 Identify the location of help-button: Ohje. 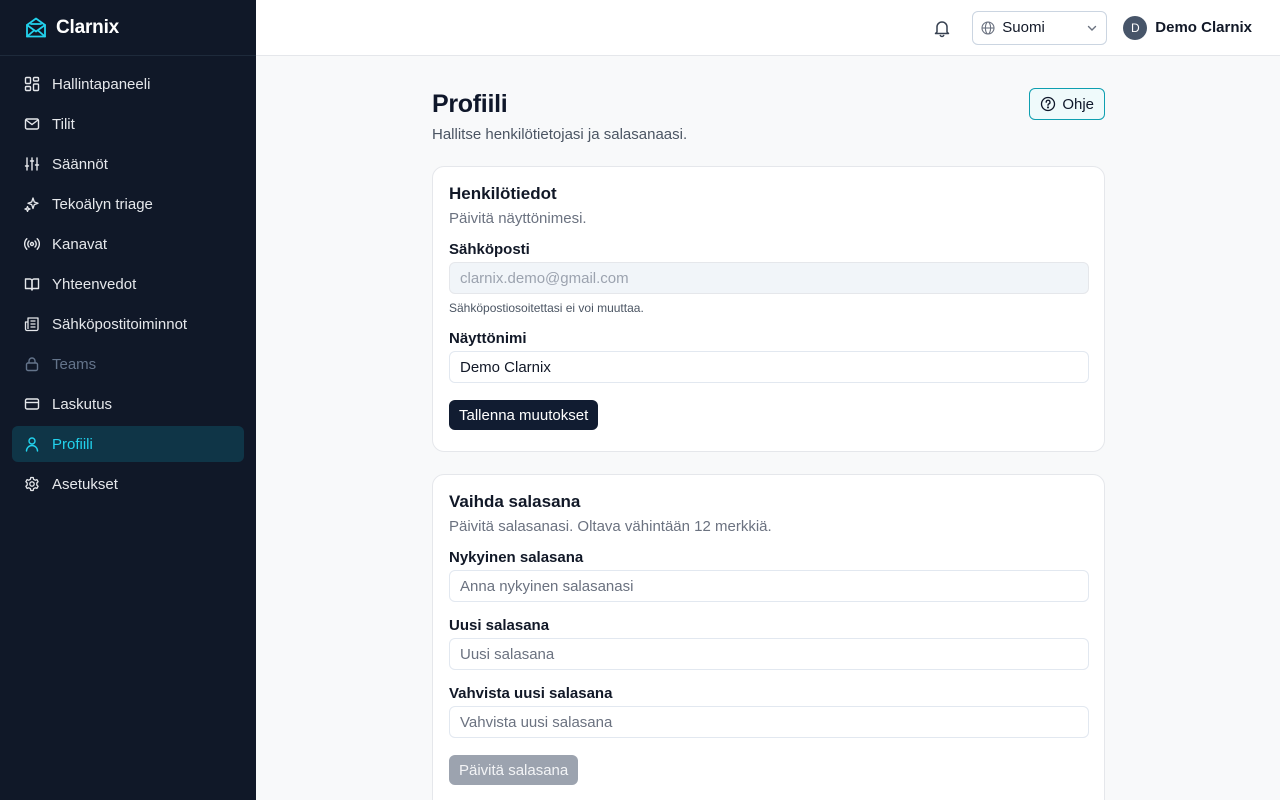
(1067, 104).